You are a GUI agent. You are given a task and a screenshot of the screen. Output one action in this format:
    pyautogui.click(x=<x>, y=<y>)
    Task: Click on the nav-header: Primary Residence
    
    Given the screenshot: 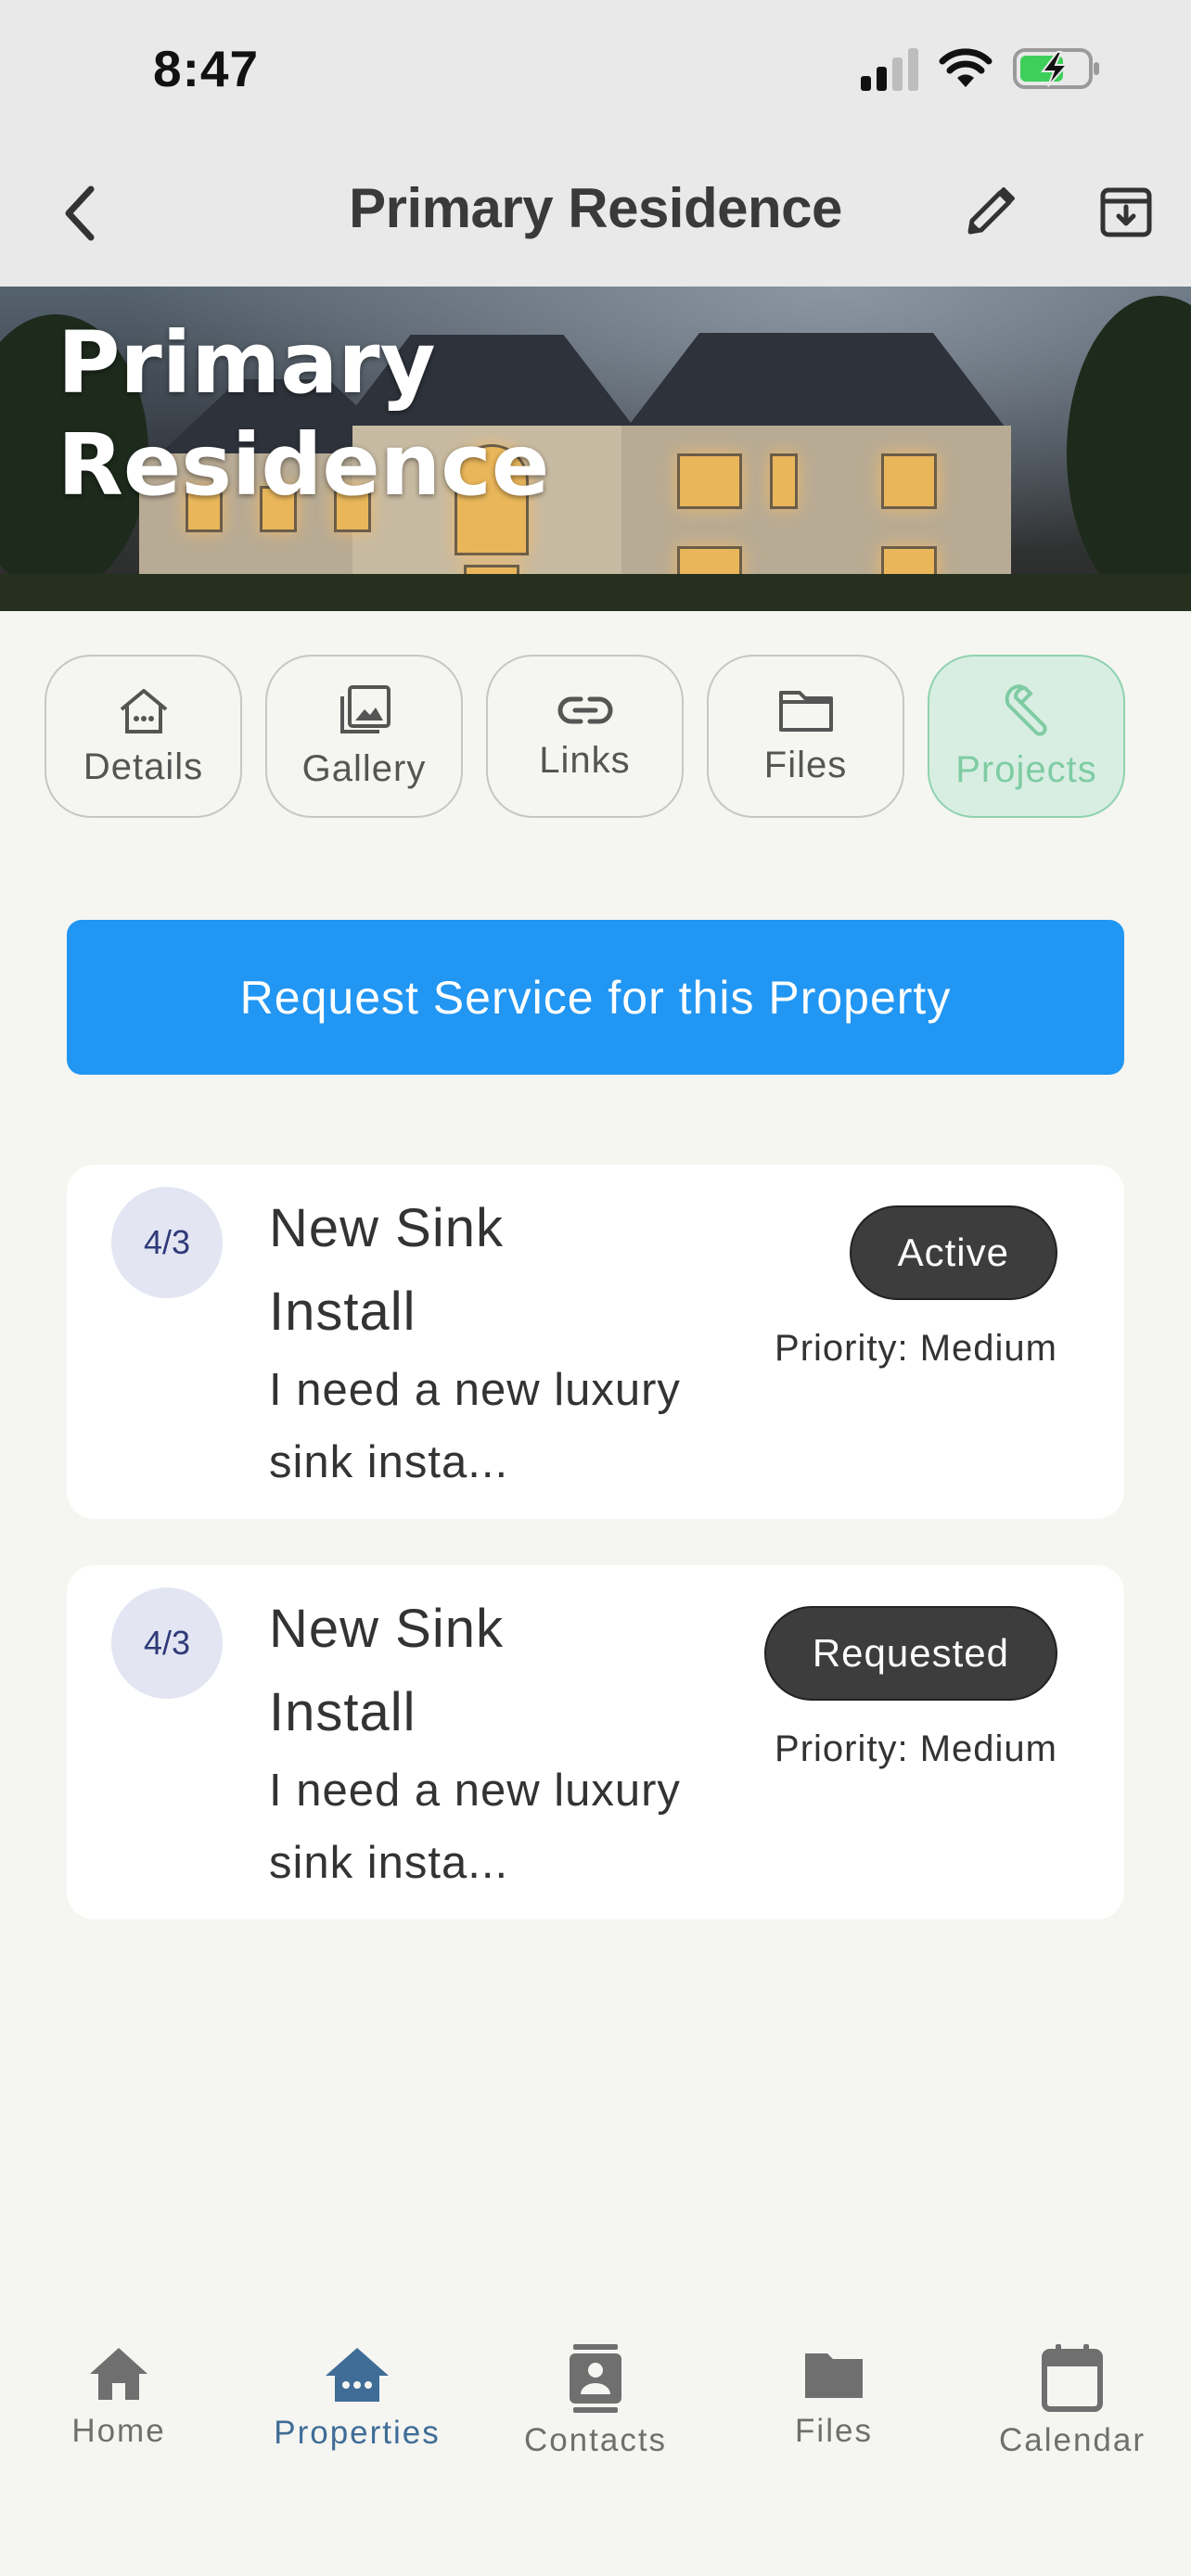 What is the action you would take?
    pyautogui.click(x=595, y=213)
    